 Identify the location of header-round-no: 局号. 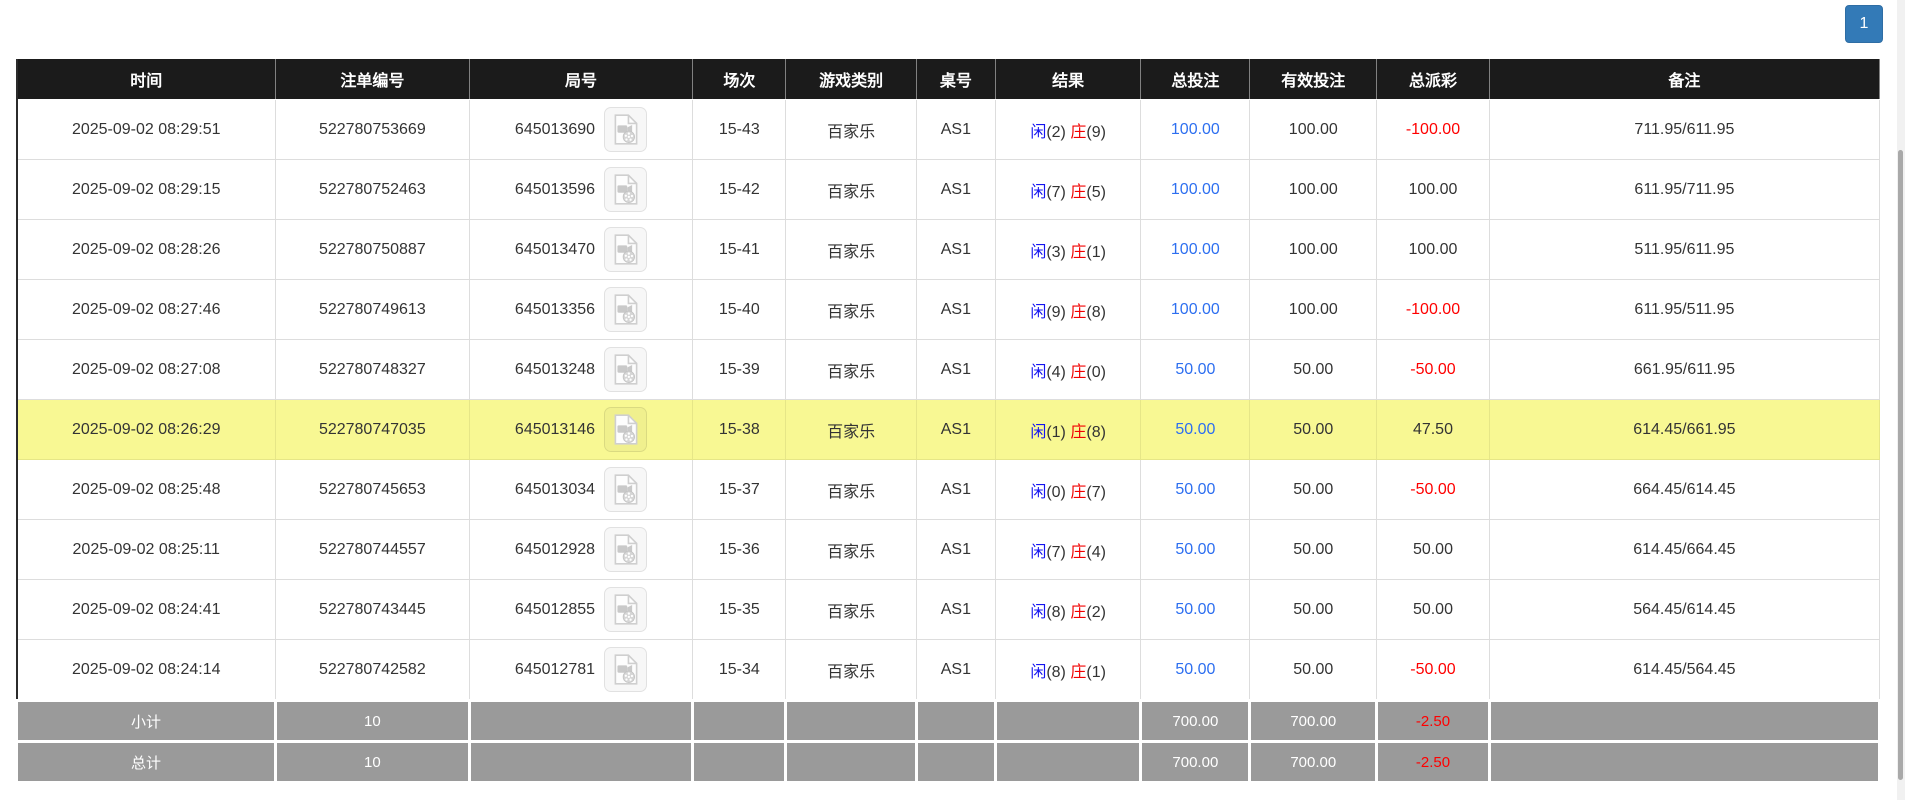
(581, 79).